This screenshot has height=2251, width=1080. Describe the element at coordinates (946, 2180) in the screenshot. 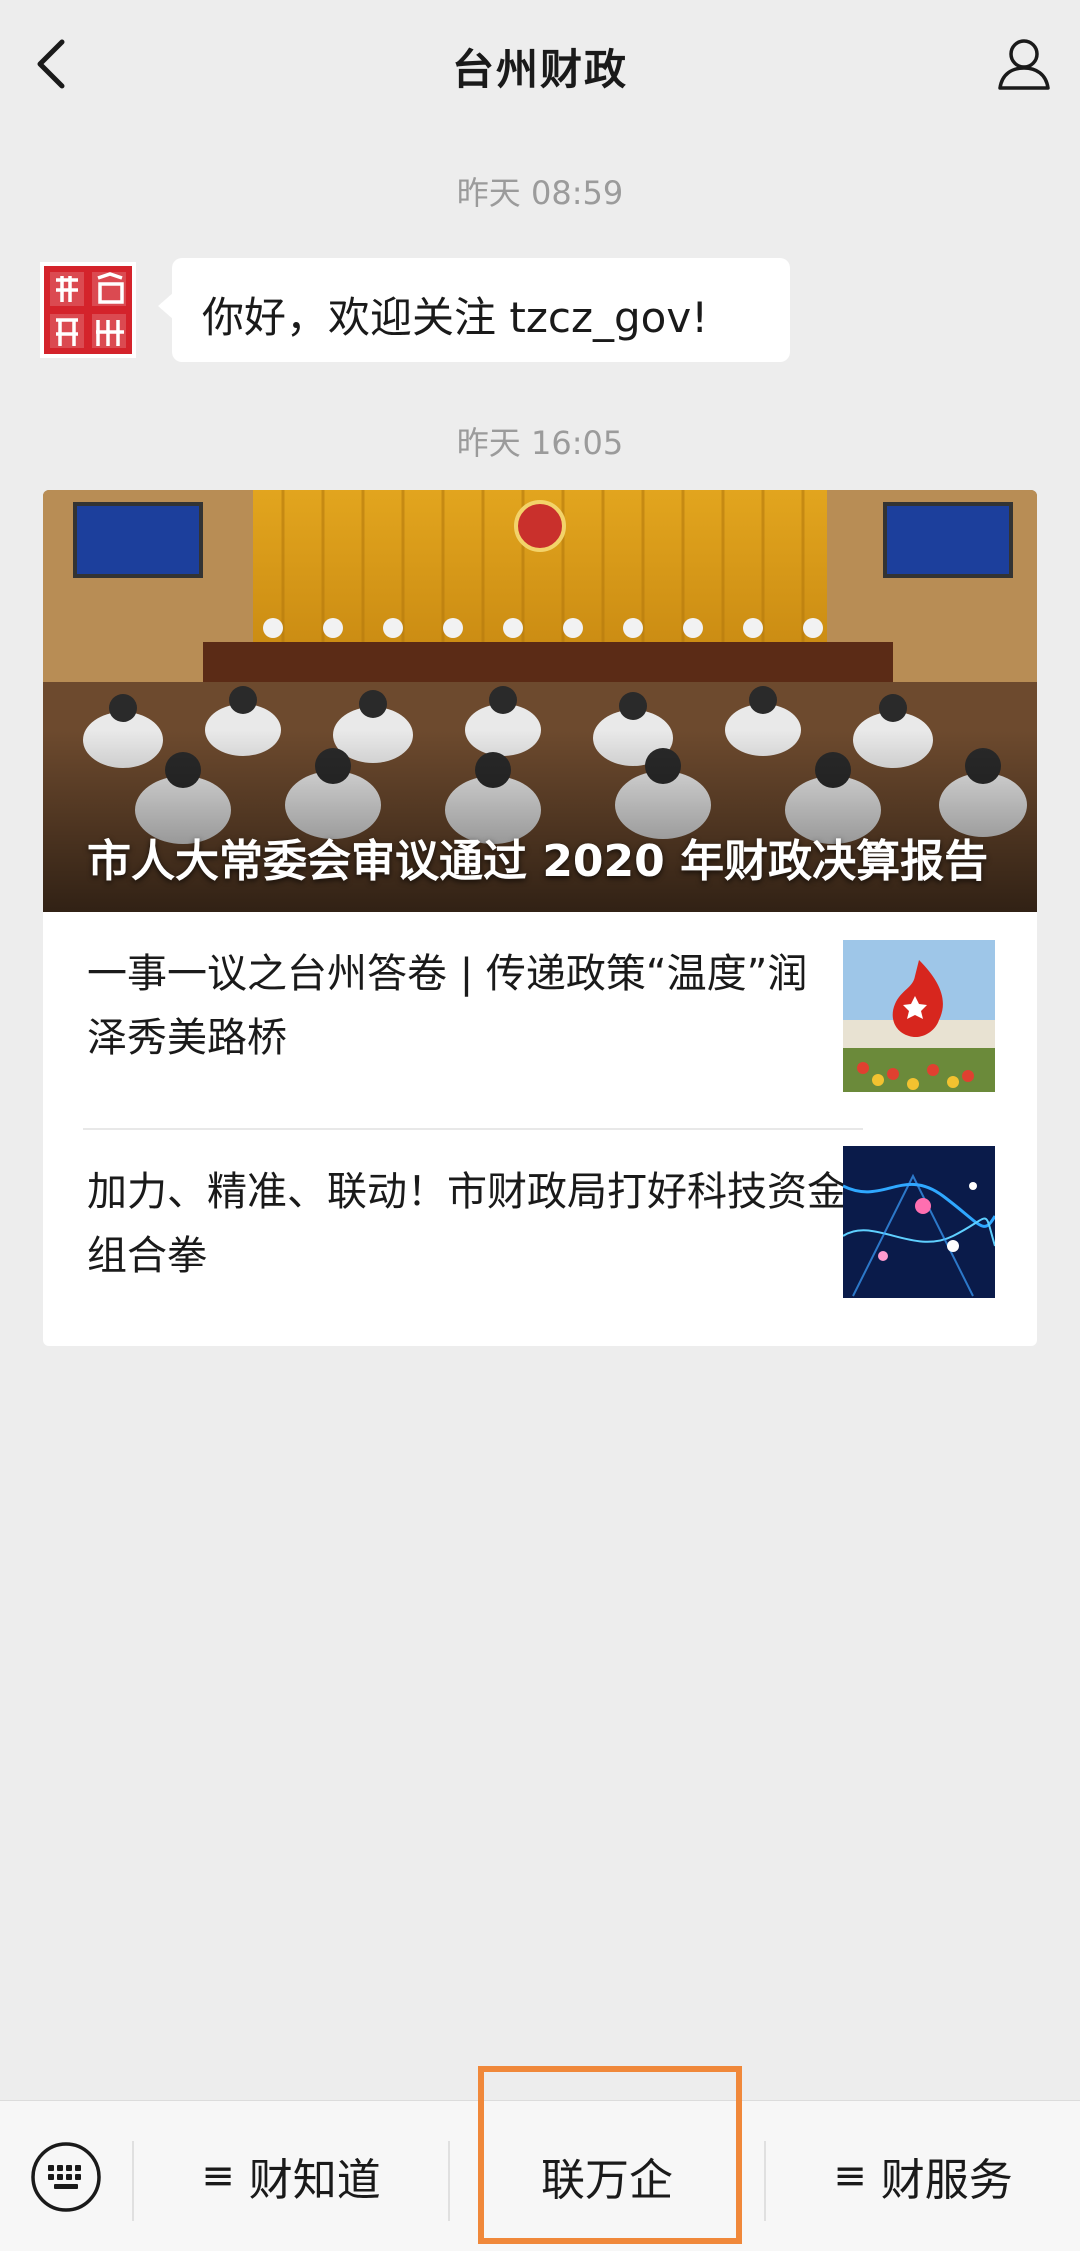

I see `menu-item-label: 财服务` at that location.